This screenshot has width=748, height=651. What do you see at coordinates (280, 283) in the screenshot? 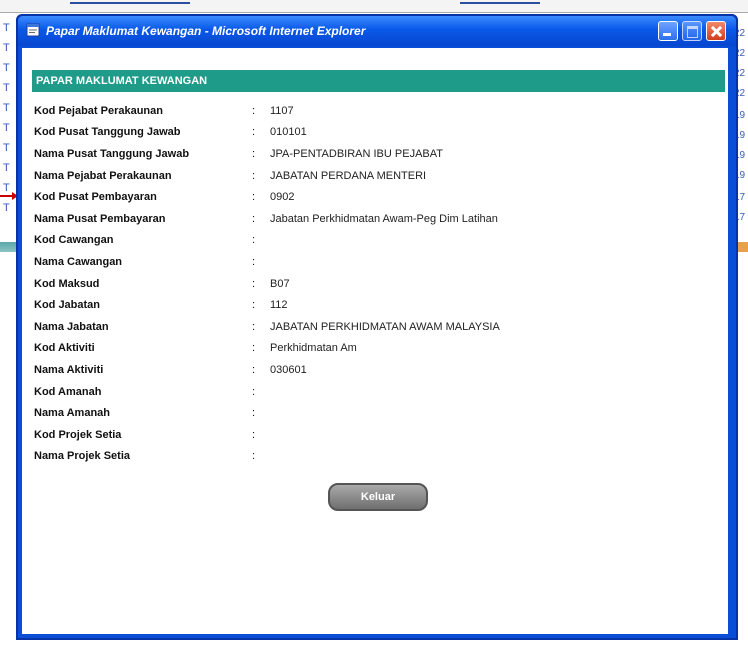
I see `field-value: B07` at bounding box center [280, 283].